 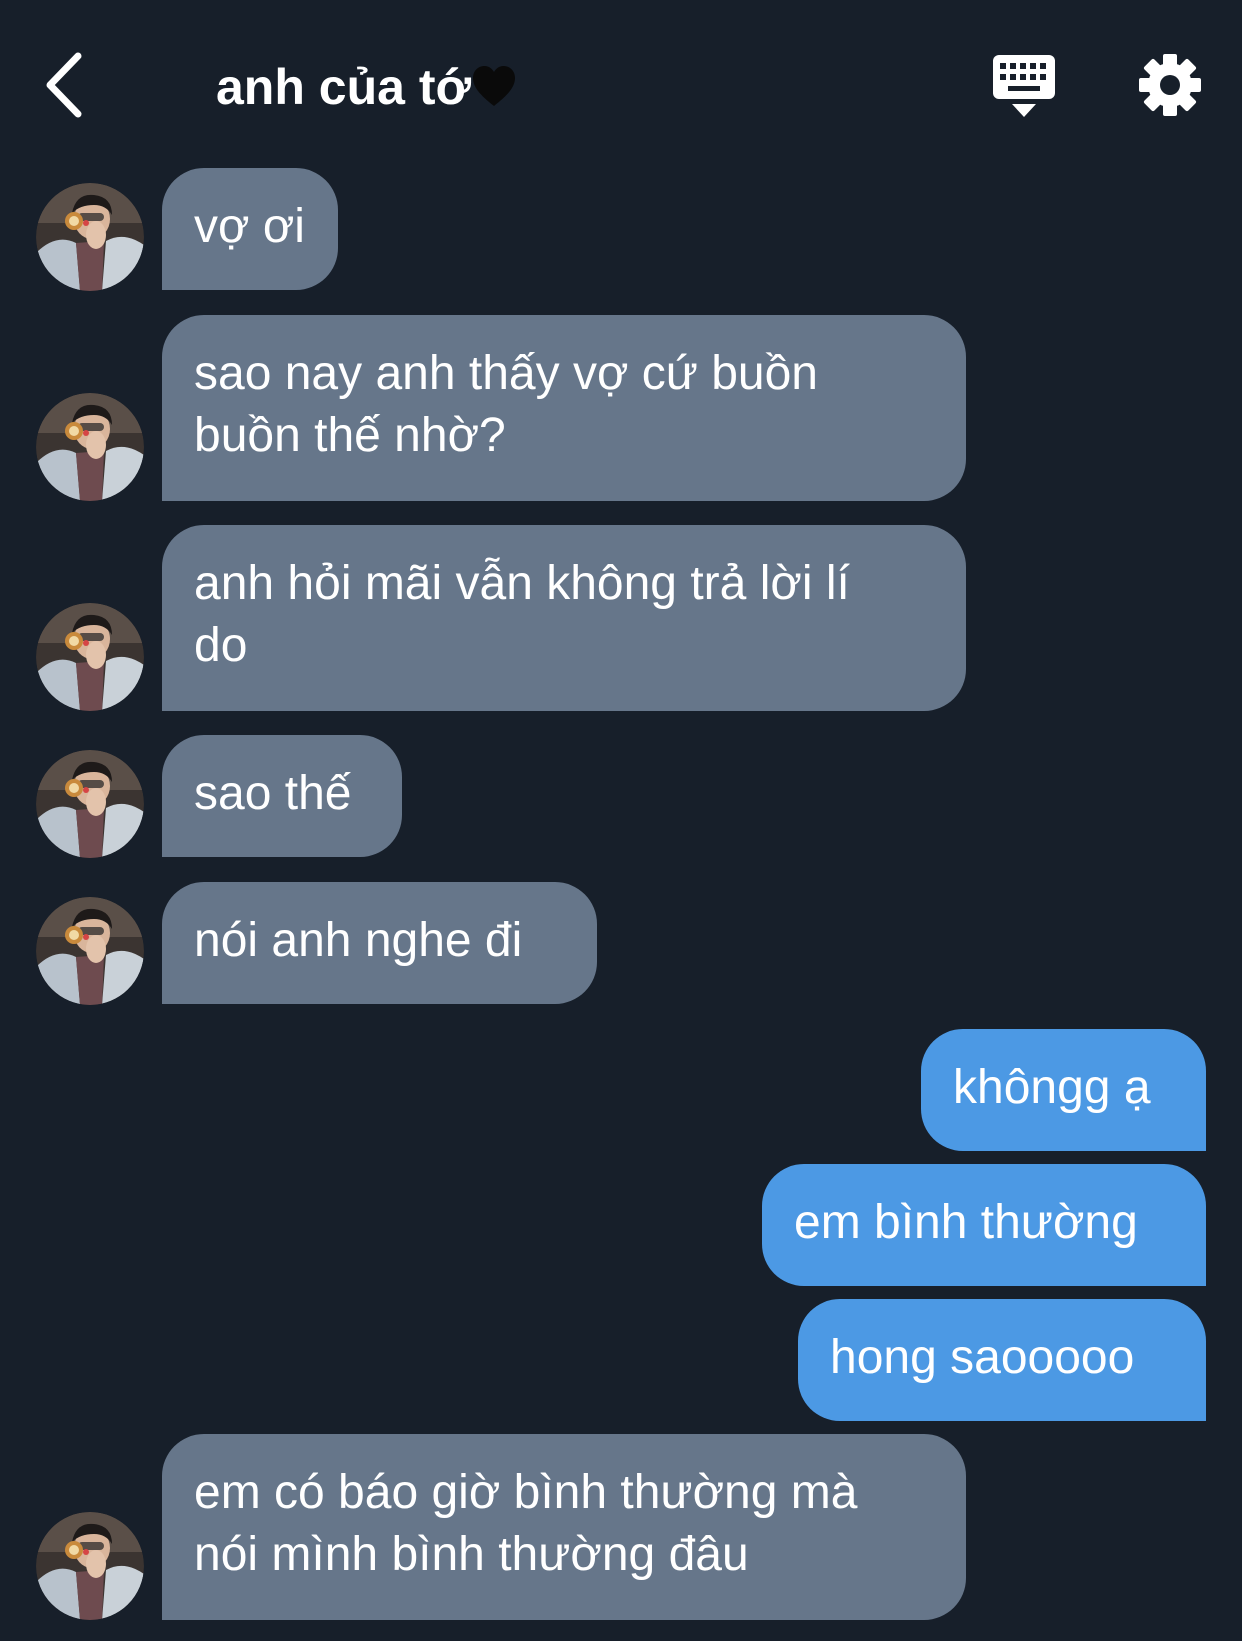 What do you see at coordinates (564, 618) in the screenshot?
I see `message-bubble-incoming: anh hỏi mãi vẫn không trả lời lí do` at bounding box center [564, 618].